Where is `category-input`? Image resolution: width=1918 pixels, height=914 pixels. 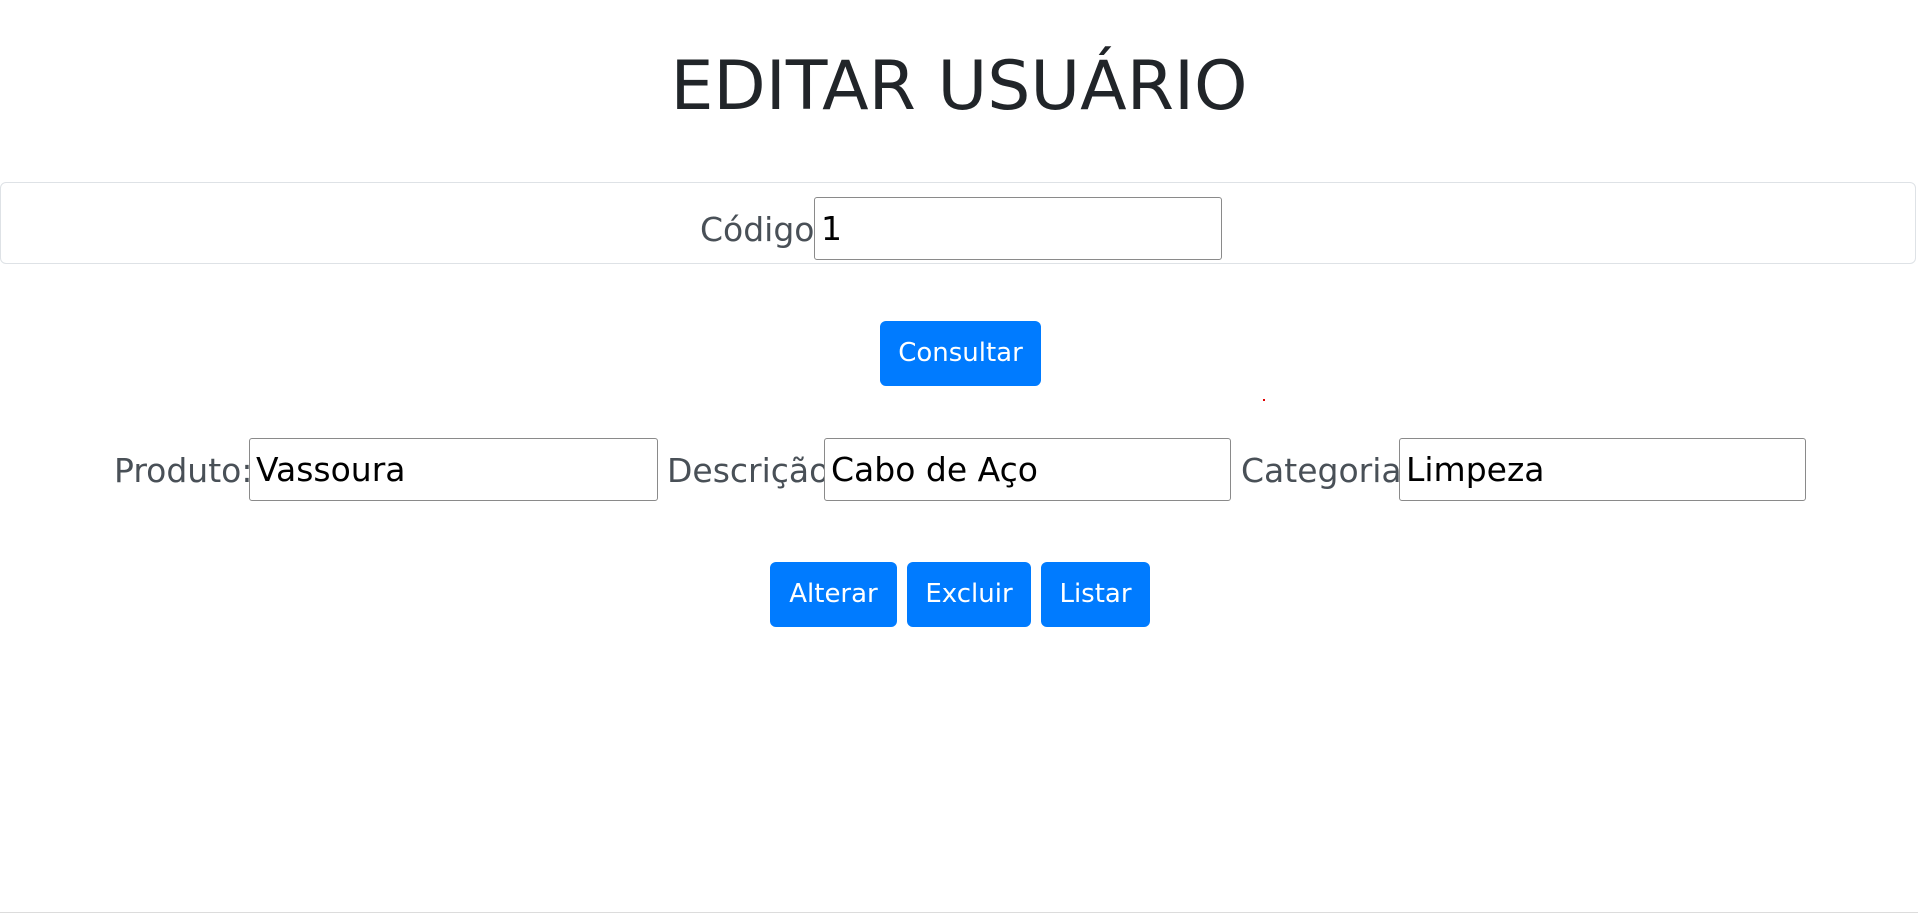 category-input is located at coordinates (1602, 469).